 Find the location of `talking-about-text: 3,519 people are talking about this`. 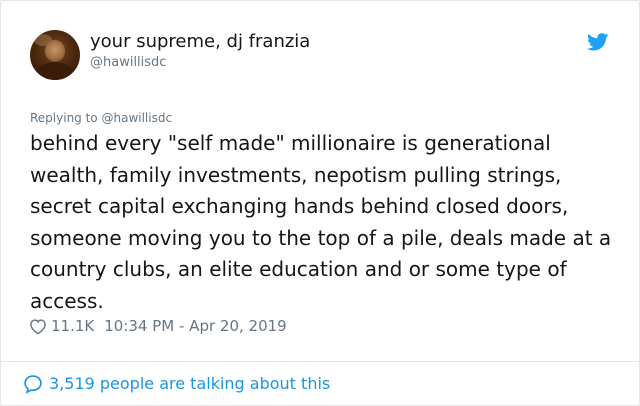

talking-about-text: 3,519 people are talking about this is located at coordinates (190, 383).